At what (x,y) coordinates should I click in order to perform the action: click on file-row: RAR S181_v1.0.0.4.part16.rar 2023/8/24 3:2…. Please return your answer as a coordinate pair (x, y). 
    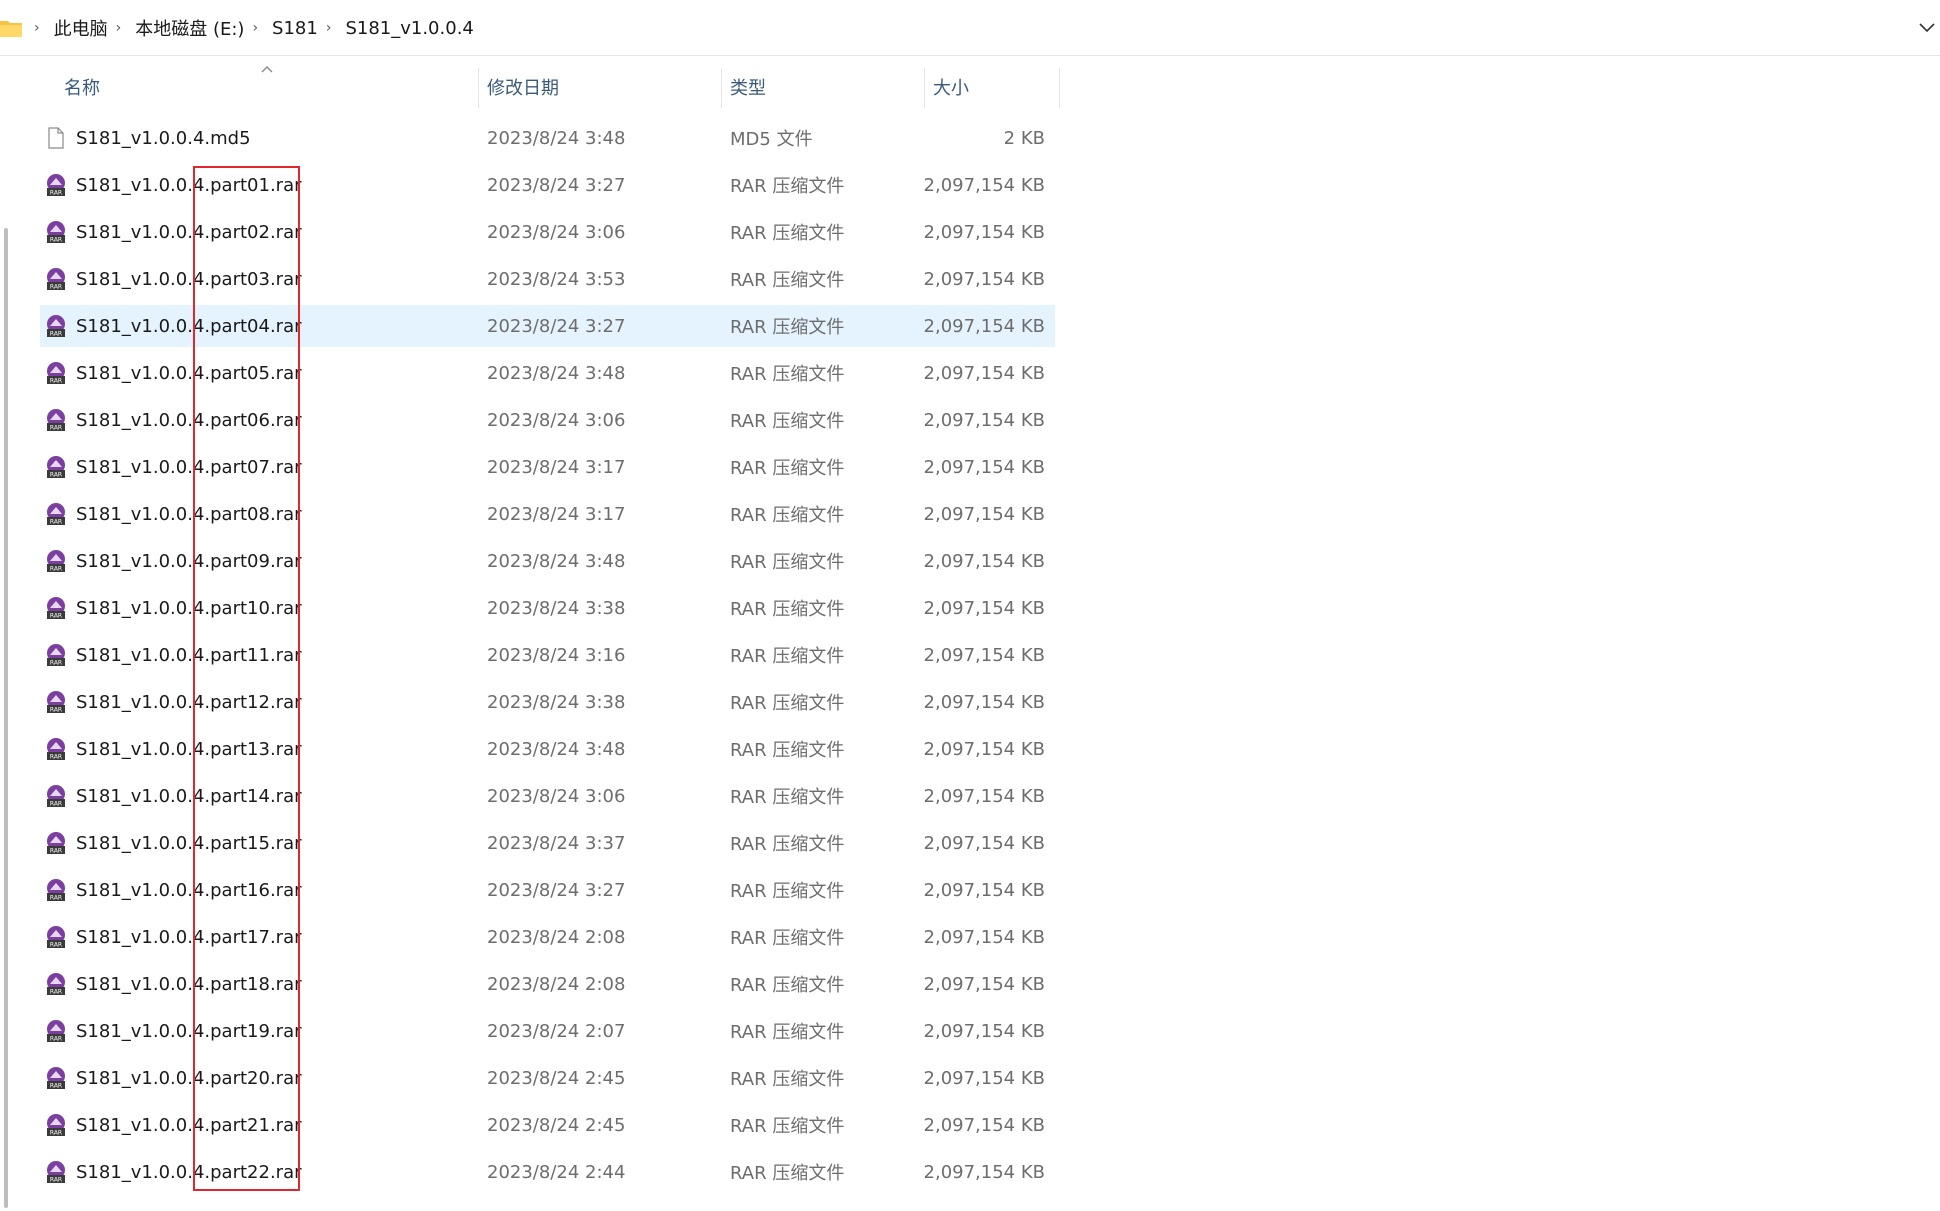
    Looking at the image, I should click on (547, 890).